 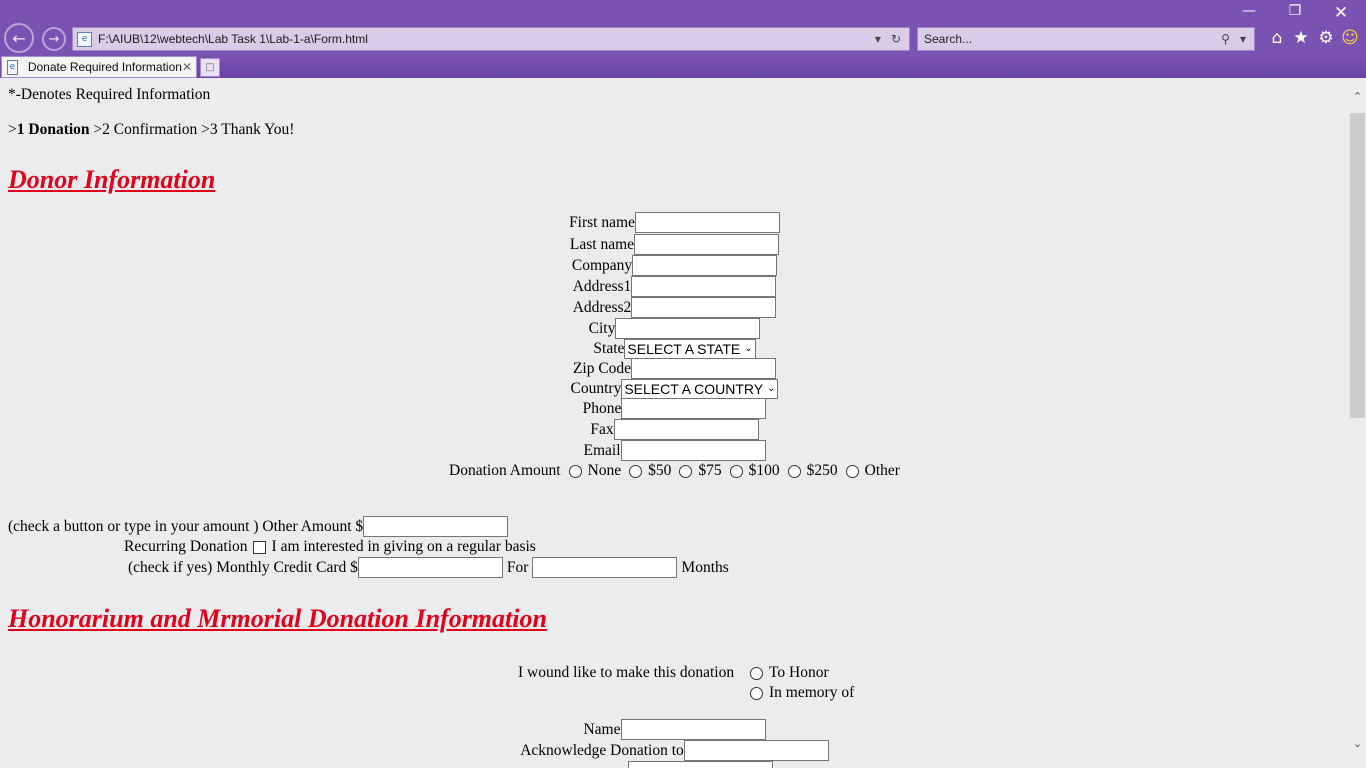 I want to click on address2-input, so click(x=704, y=307).